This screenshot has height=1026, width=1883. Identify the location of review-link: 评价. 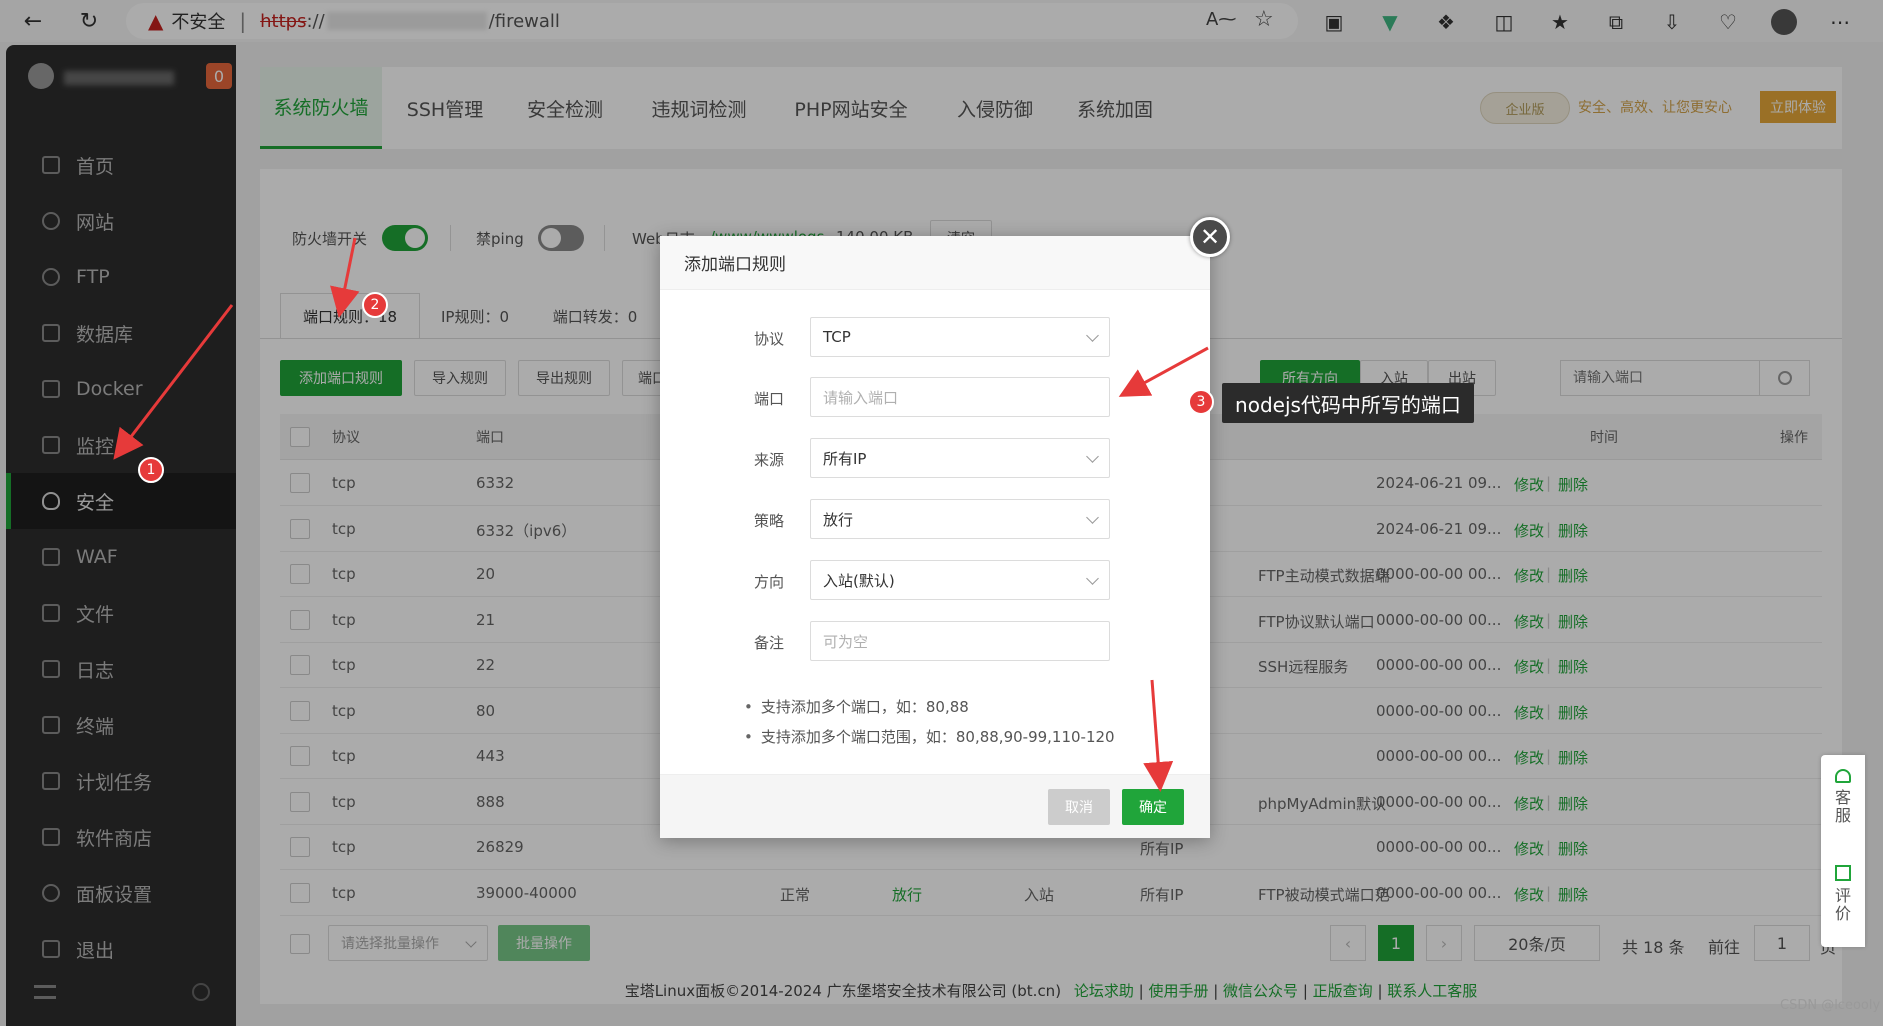
(1843, 905).